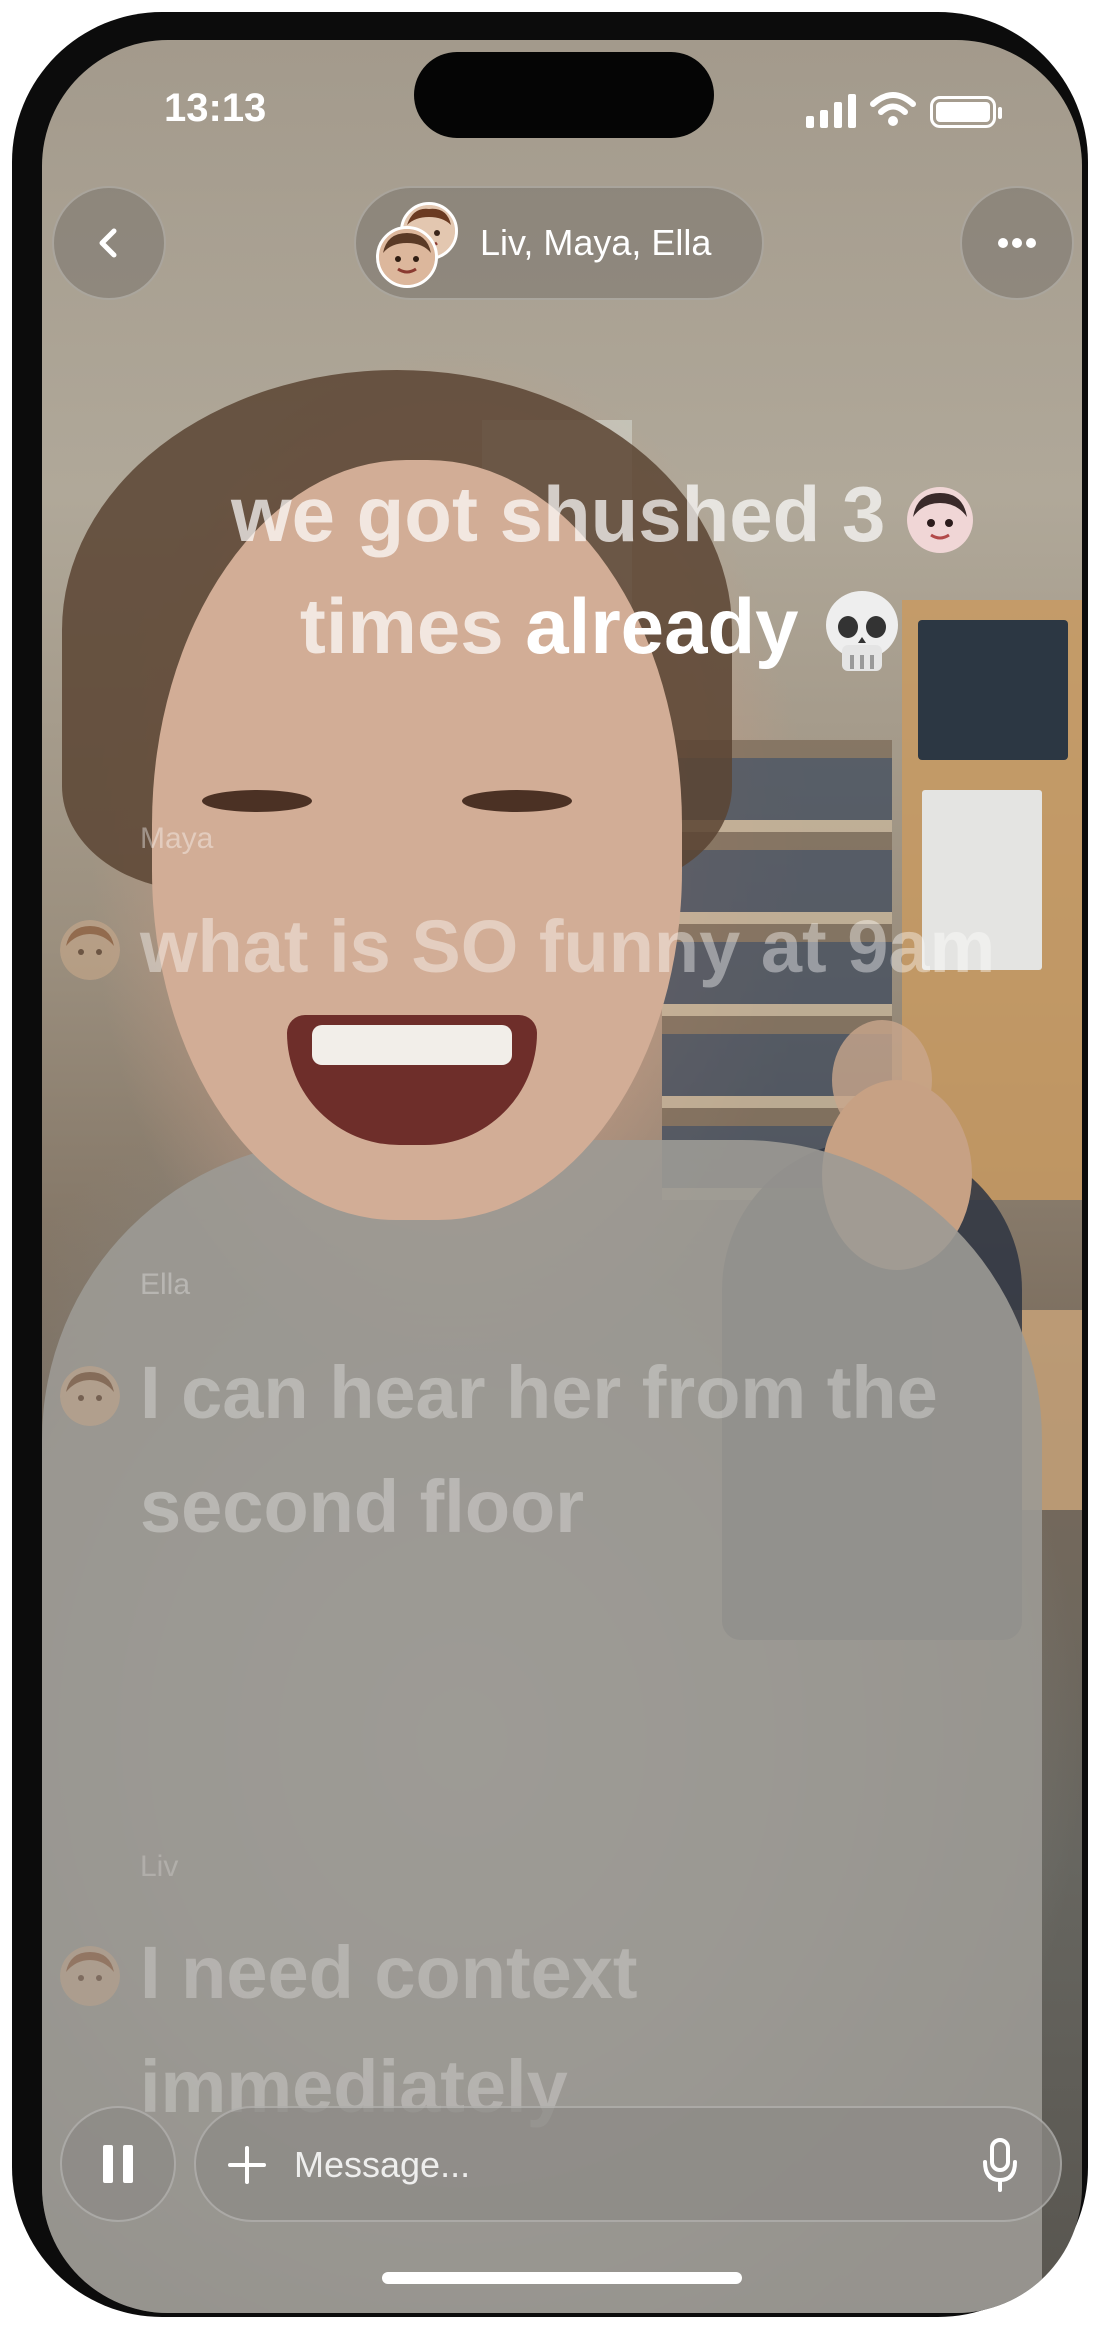 This screenshot has height=2329, width=1100. Describe the element at coordinates (568, 946) in the screenshot. I see `message-text: what is SO funny at 9am` at that location.